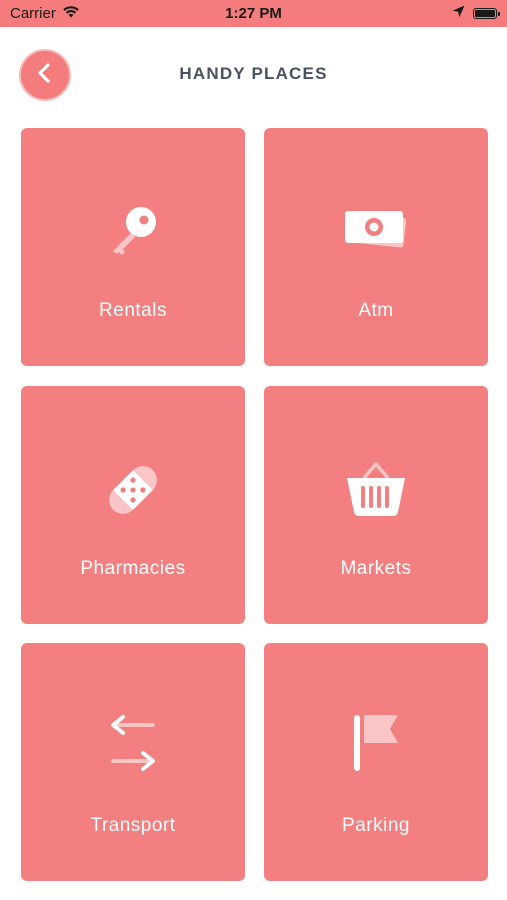  I want to click on tile-label: Rentals, so click(133, 310).